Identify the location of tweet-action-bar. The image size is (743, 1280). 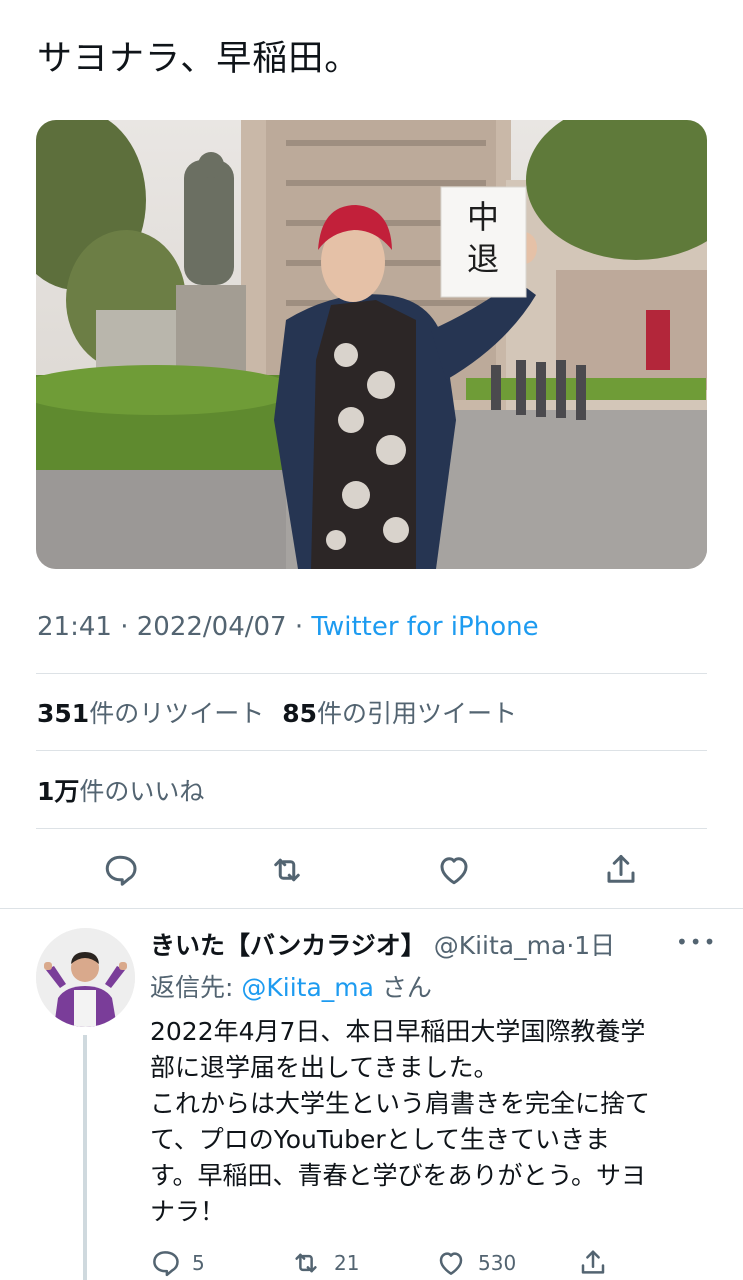
(371, 870).